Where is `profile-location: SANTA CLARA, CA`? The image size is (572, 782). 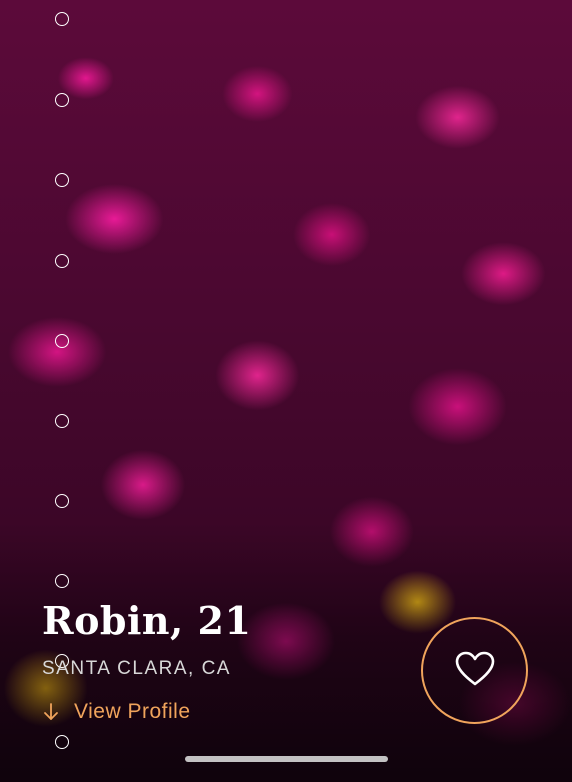
profile-location: SANTA CLARA, CA is located at coordinates (136, 668).